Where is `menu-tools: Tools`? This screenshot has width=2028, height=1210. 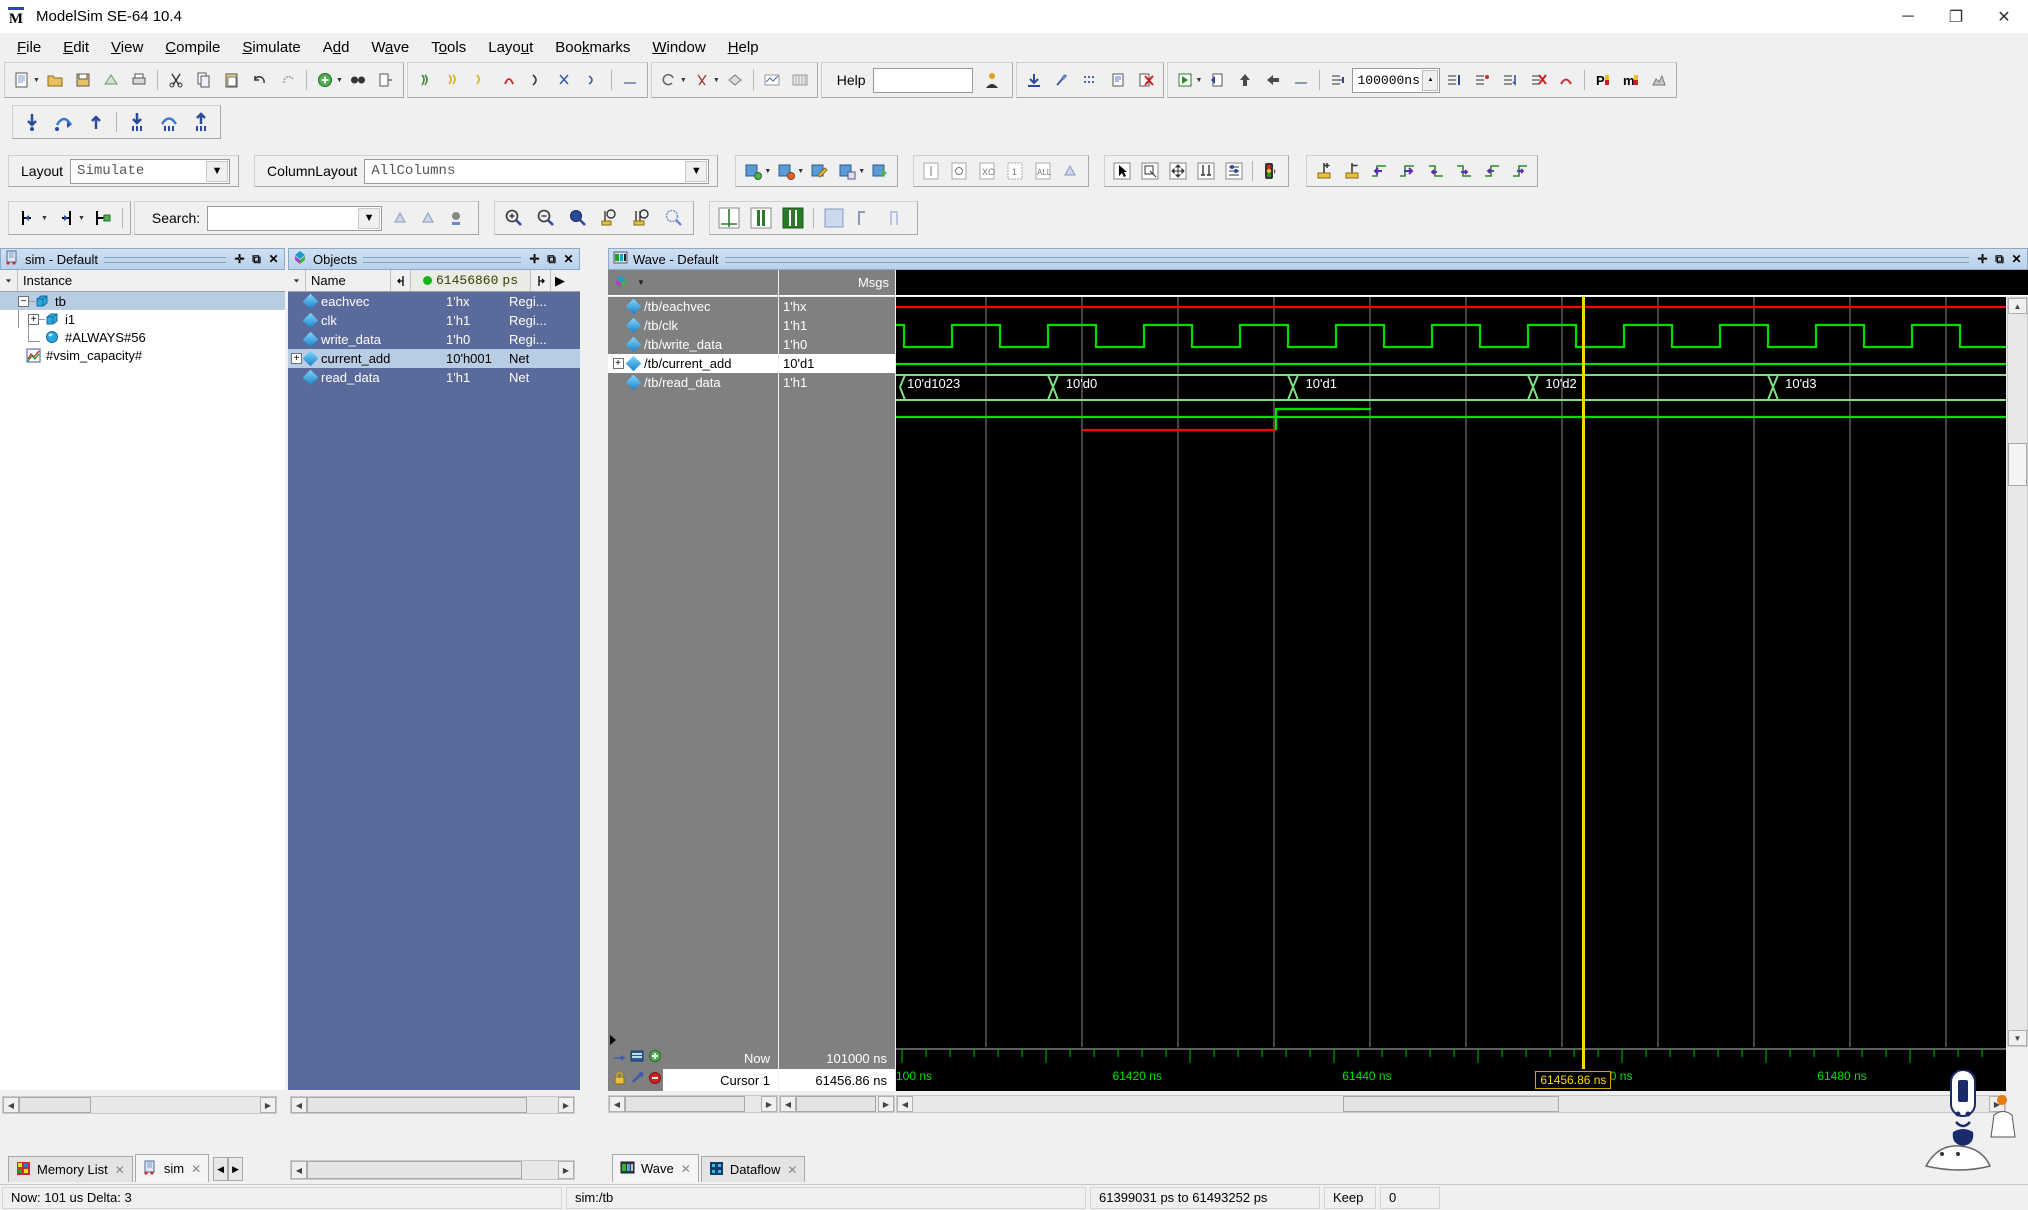 menu-tools: Tools is located at coordinates (448, 47).